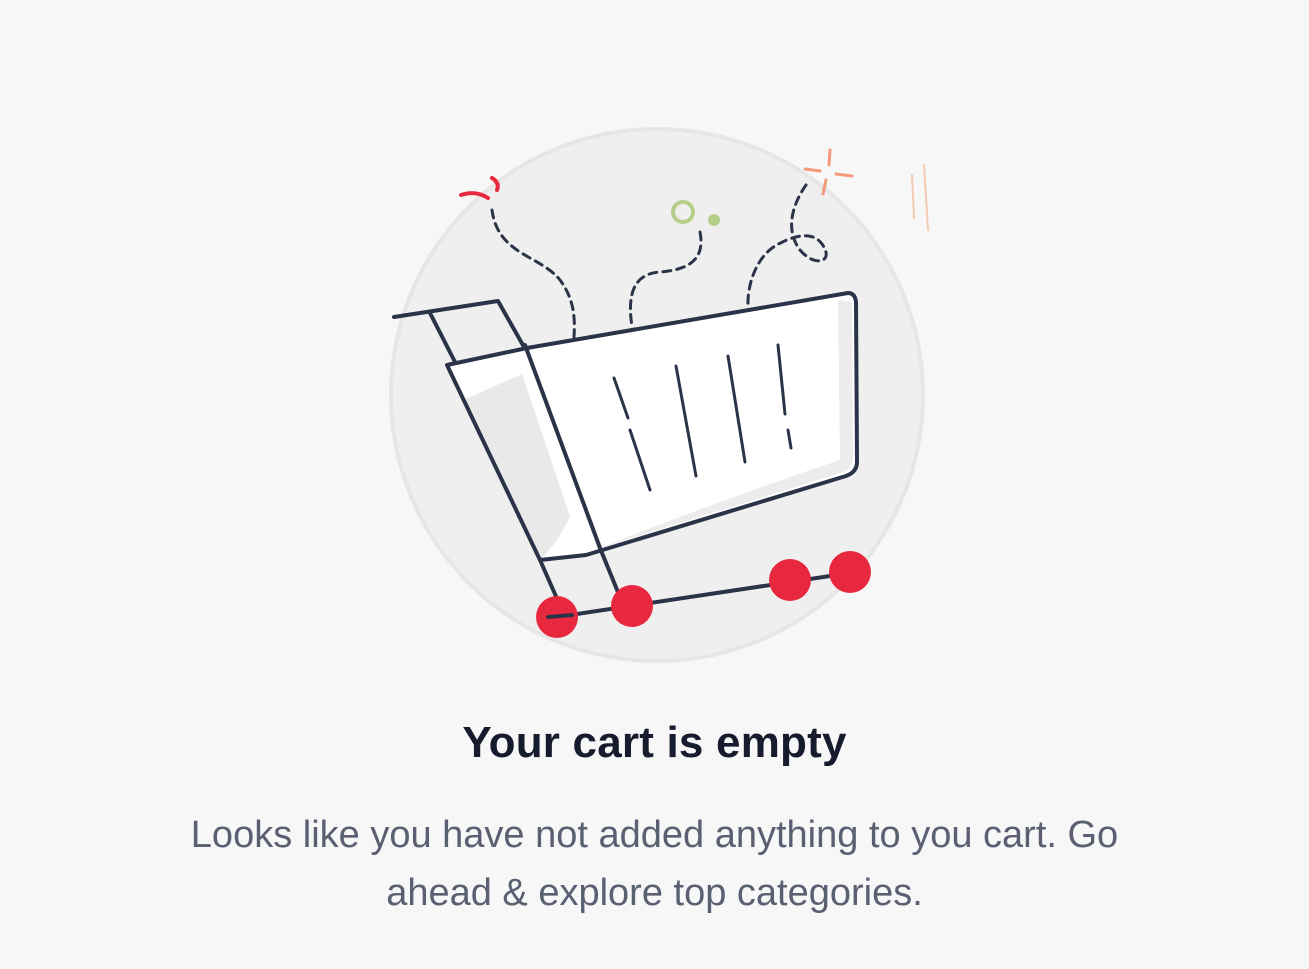  I want to click on motion-lines-icon, so click(920, 197).